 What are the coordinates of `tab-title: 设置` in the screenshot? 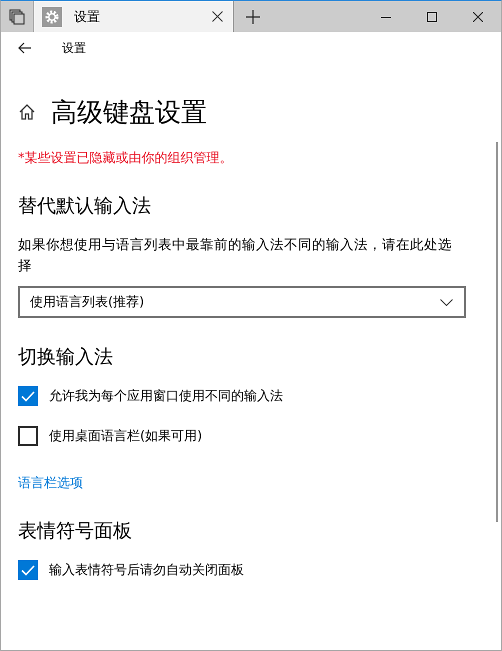 It's located at (87, 17).